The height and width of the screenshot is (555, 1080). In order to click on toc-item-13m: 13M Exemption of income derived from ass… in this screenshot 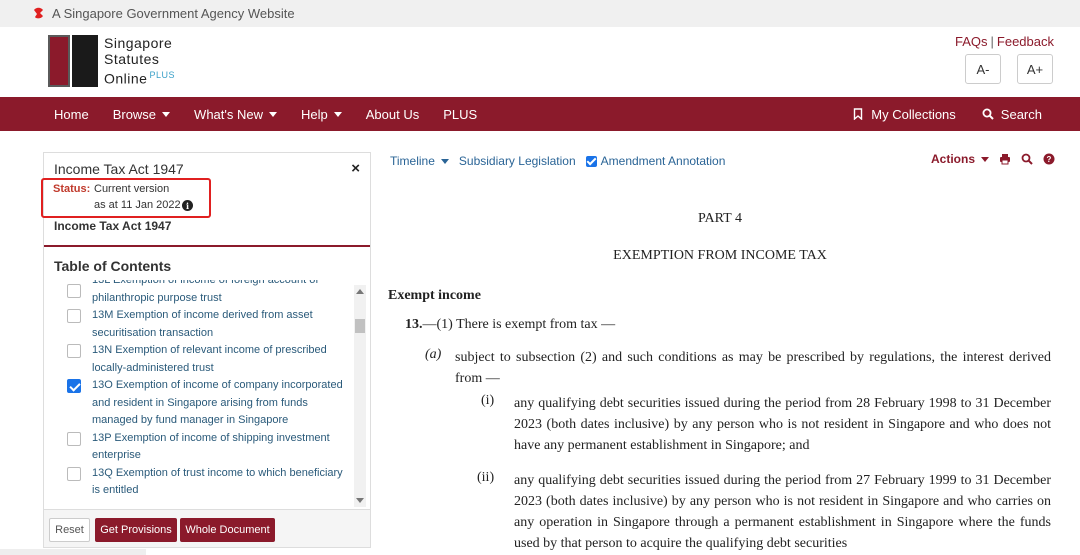, I will do `click(200, 324)`.